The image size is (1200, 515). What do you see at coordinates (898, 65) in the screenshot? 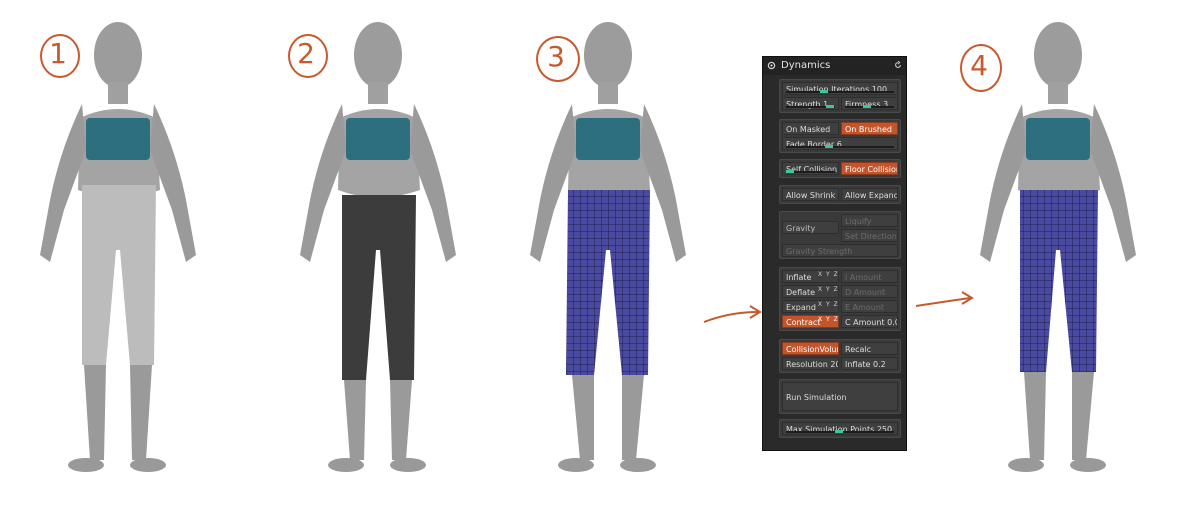
I see `refresh-icon` at bounding box center [898, 65].